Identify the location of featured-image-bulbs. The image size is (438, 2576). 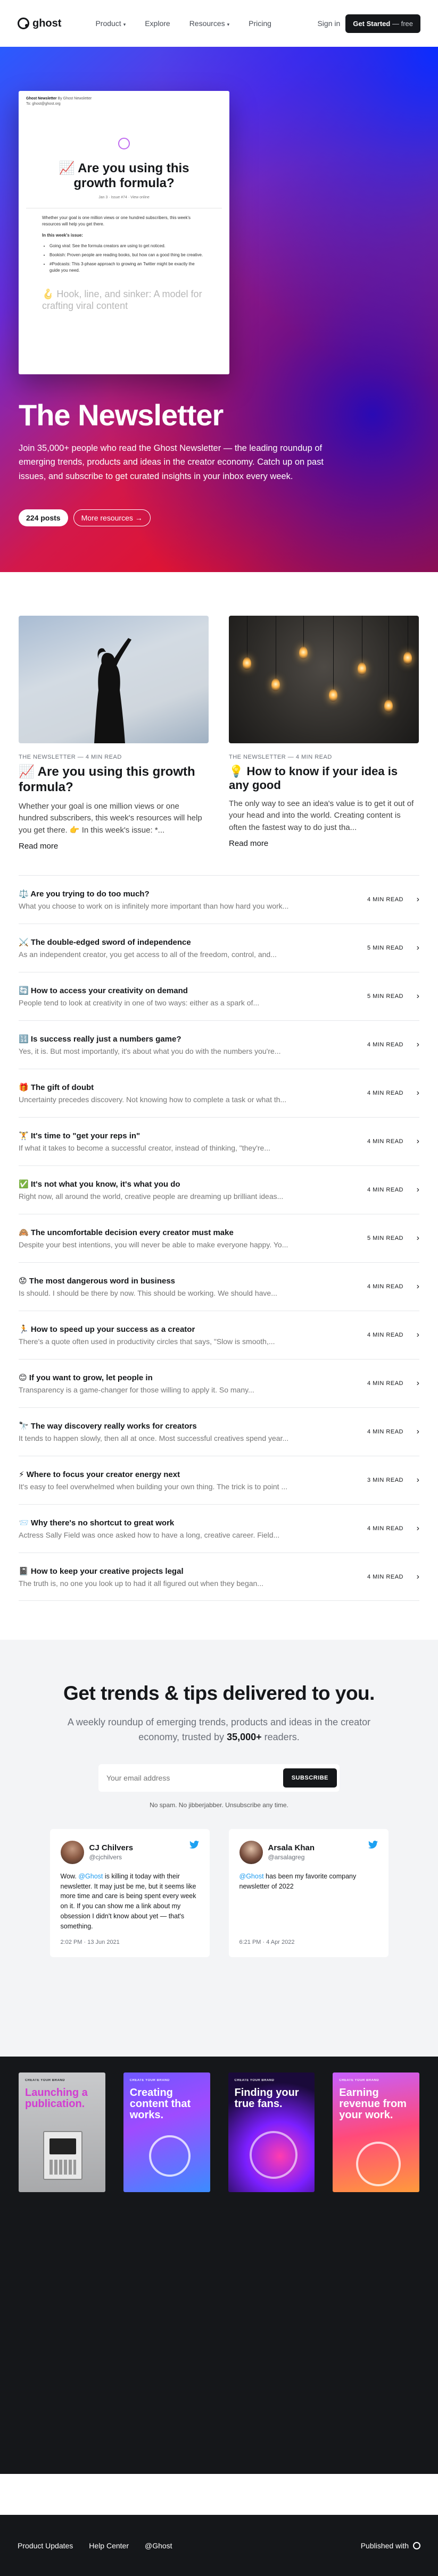
(324, 679).